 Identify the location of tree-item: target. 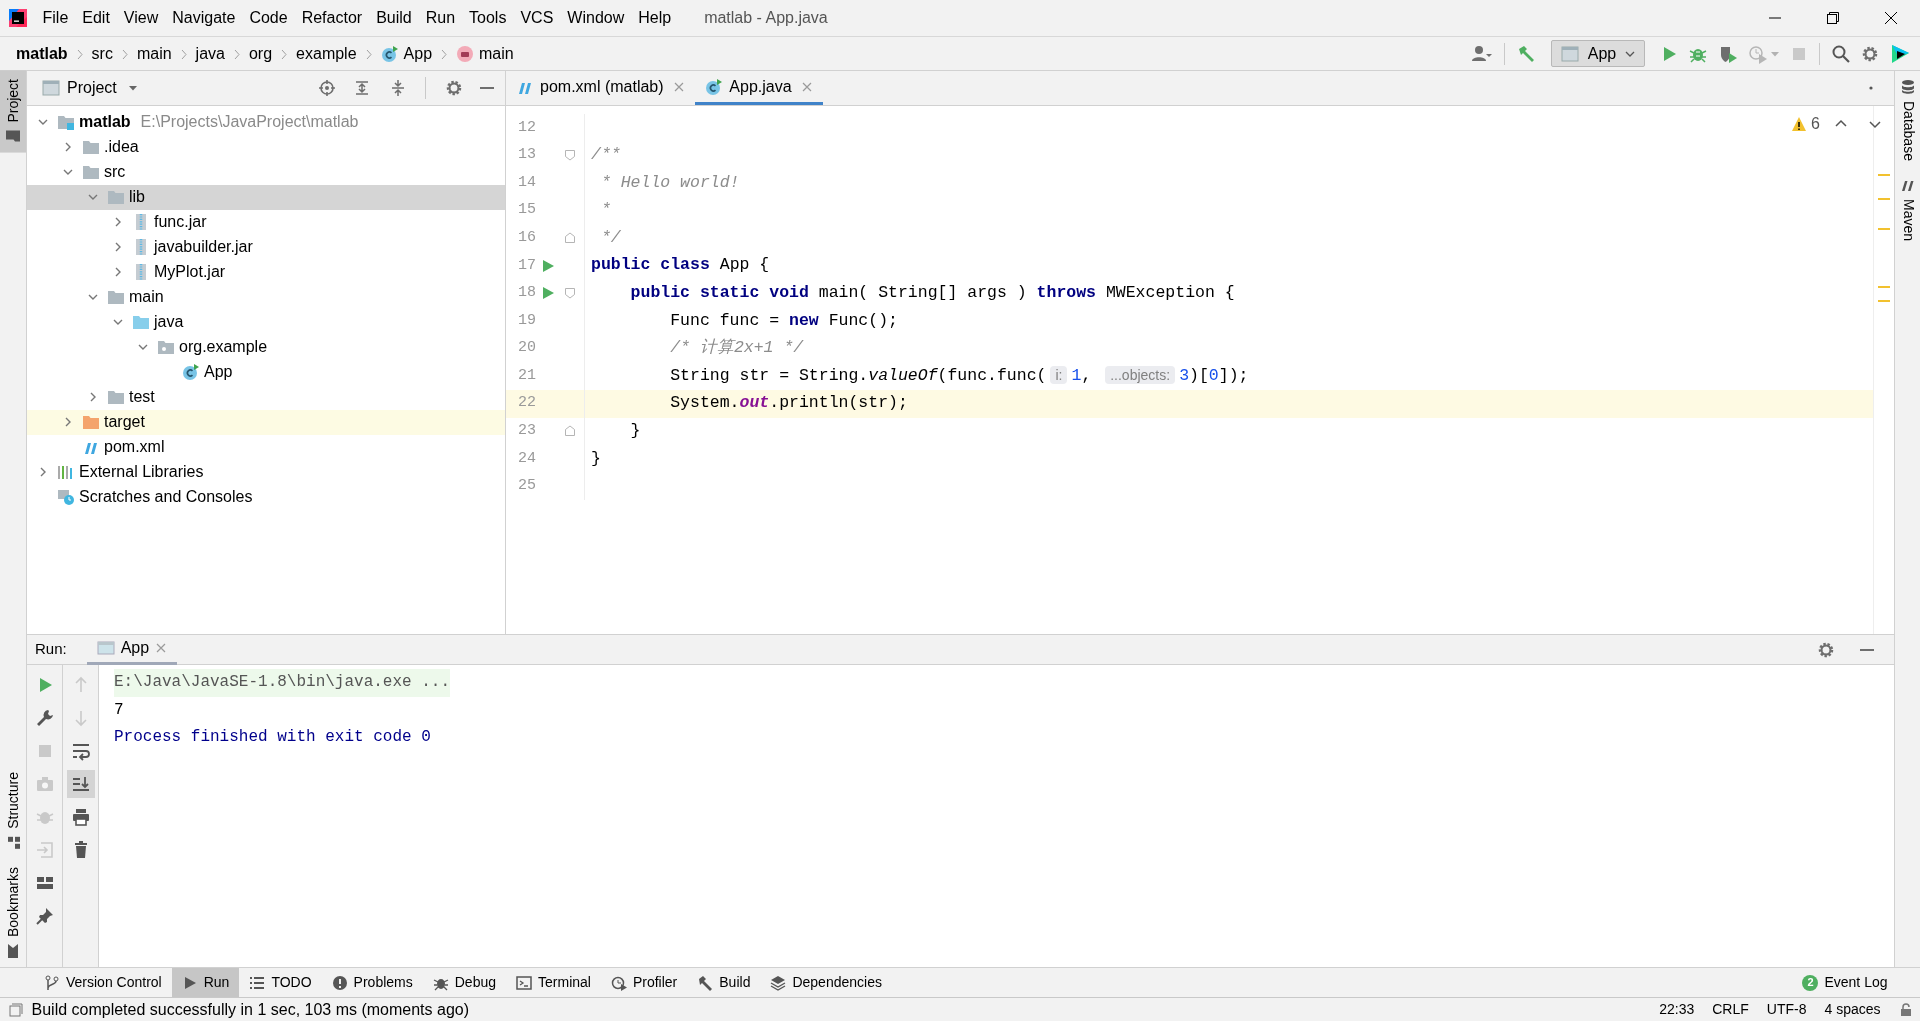
(266, 422).